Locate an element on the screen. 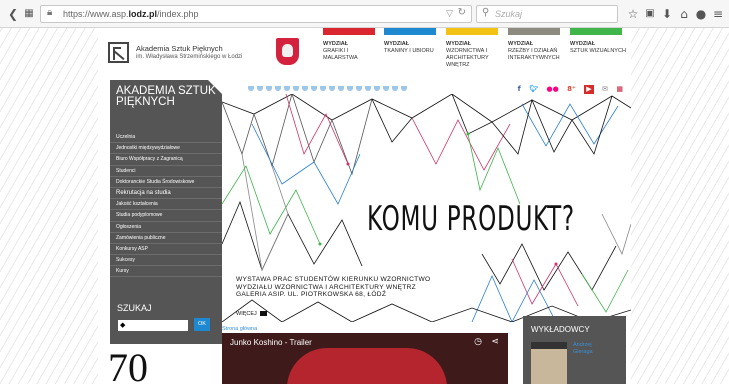 The height and width of the screenshot is (384, 729). search-title: SZUKAJ is located at coordinates (134, 308).